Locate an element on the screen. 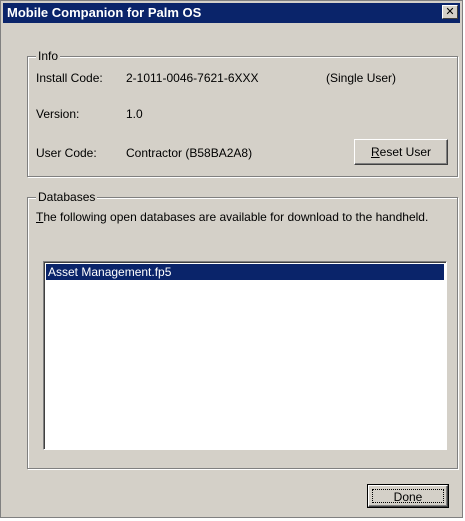 The image size is (465, 521). install-code-value: 2-1011-0046-7621-6XXX is located at coordinates (192, 78).